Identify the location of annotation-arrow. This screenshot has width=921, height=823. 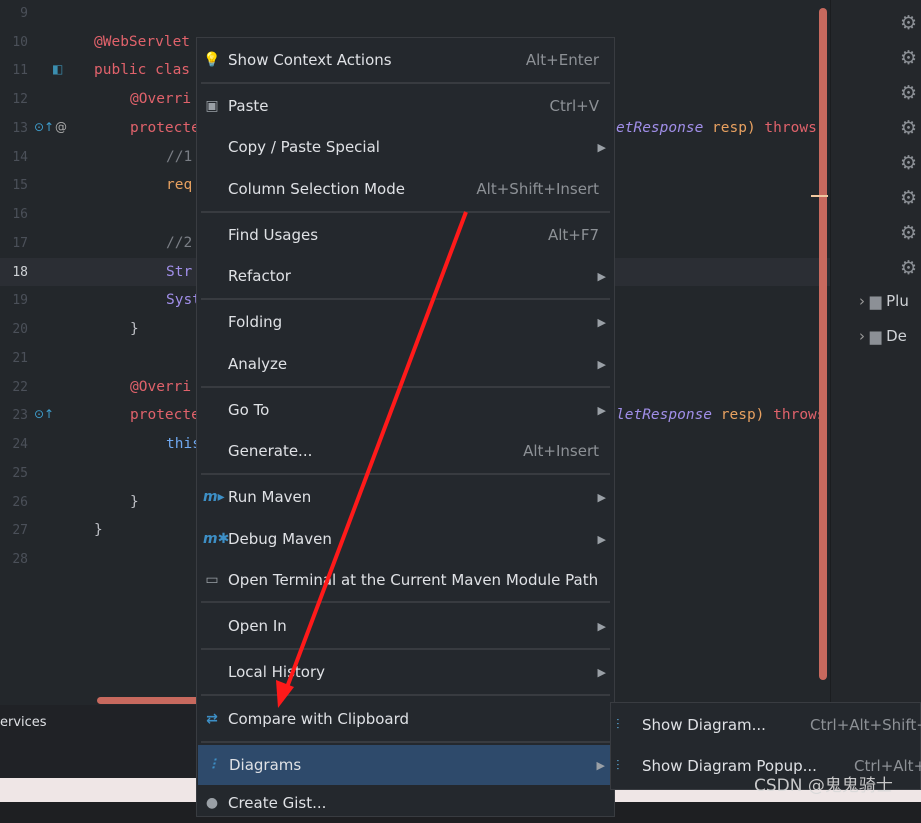
(372, 459).